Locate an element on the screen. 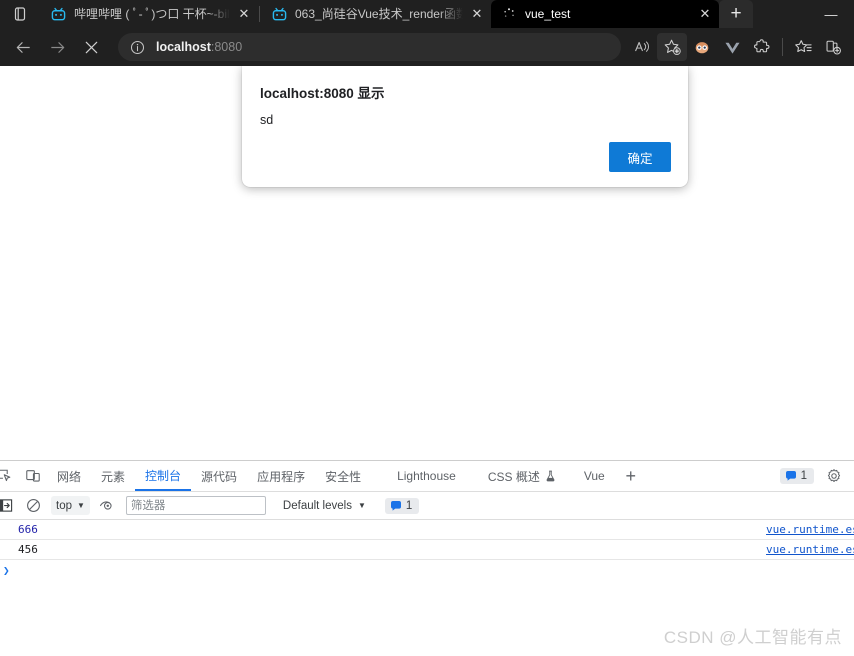  device-toolbar-icon is located at coordinates (33, 476).